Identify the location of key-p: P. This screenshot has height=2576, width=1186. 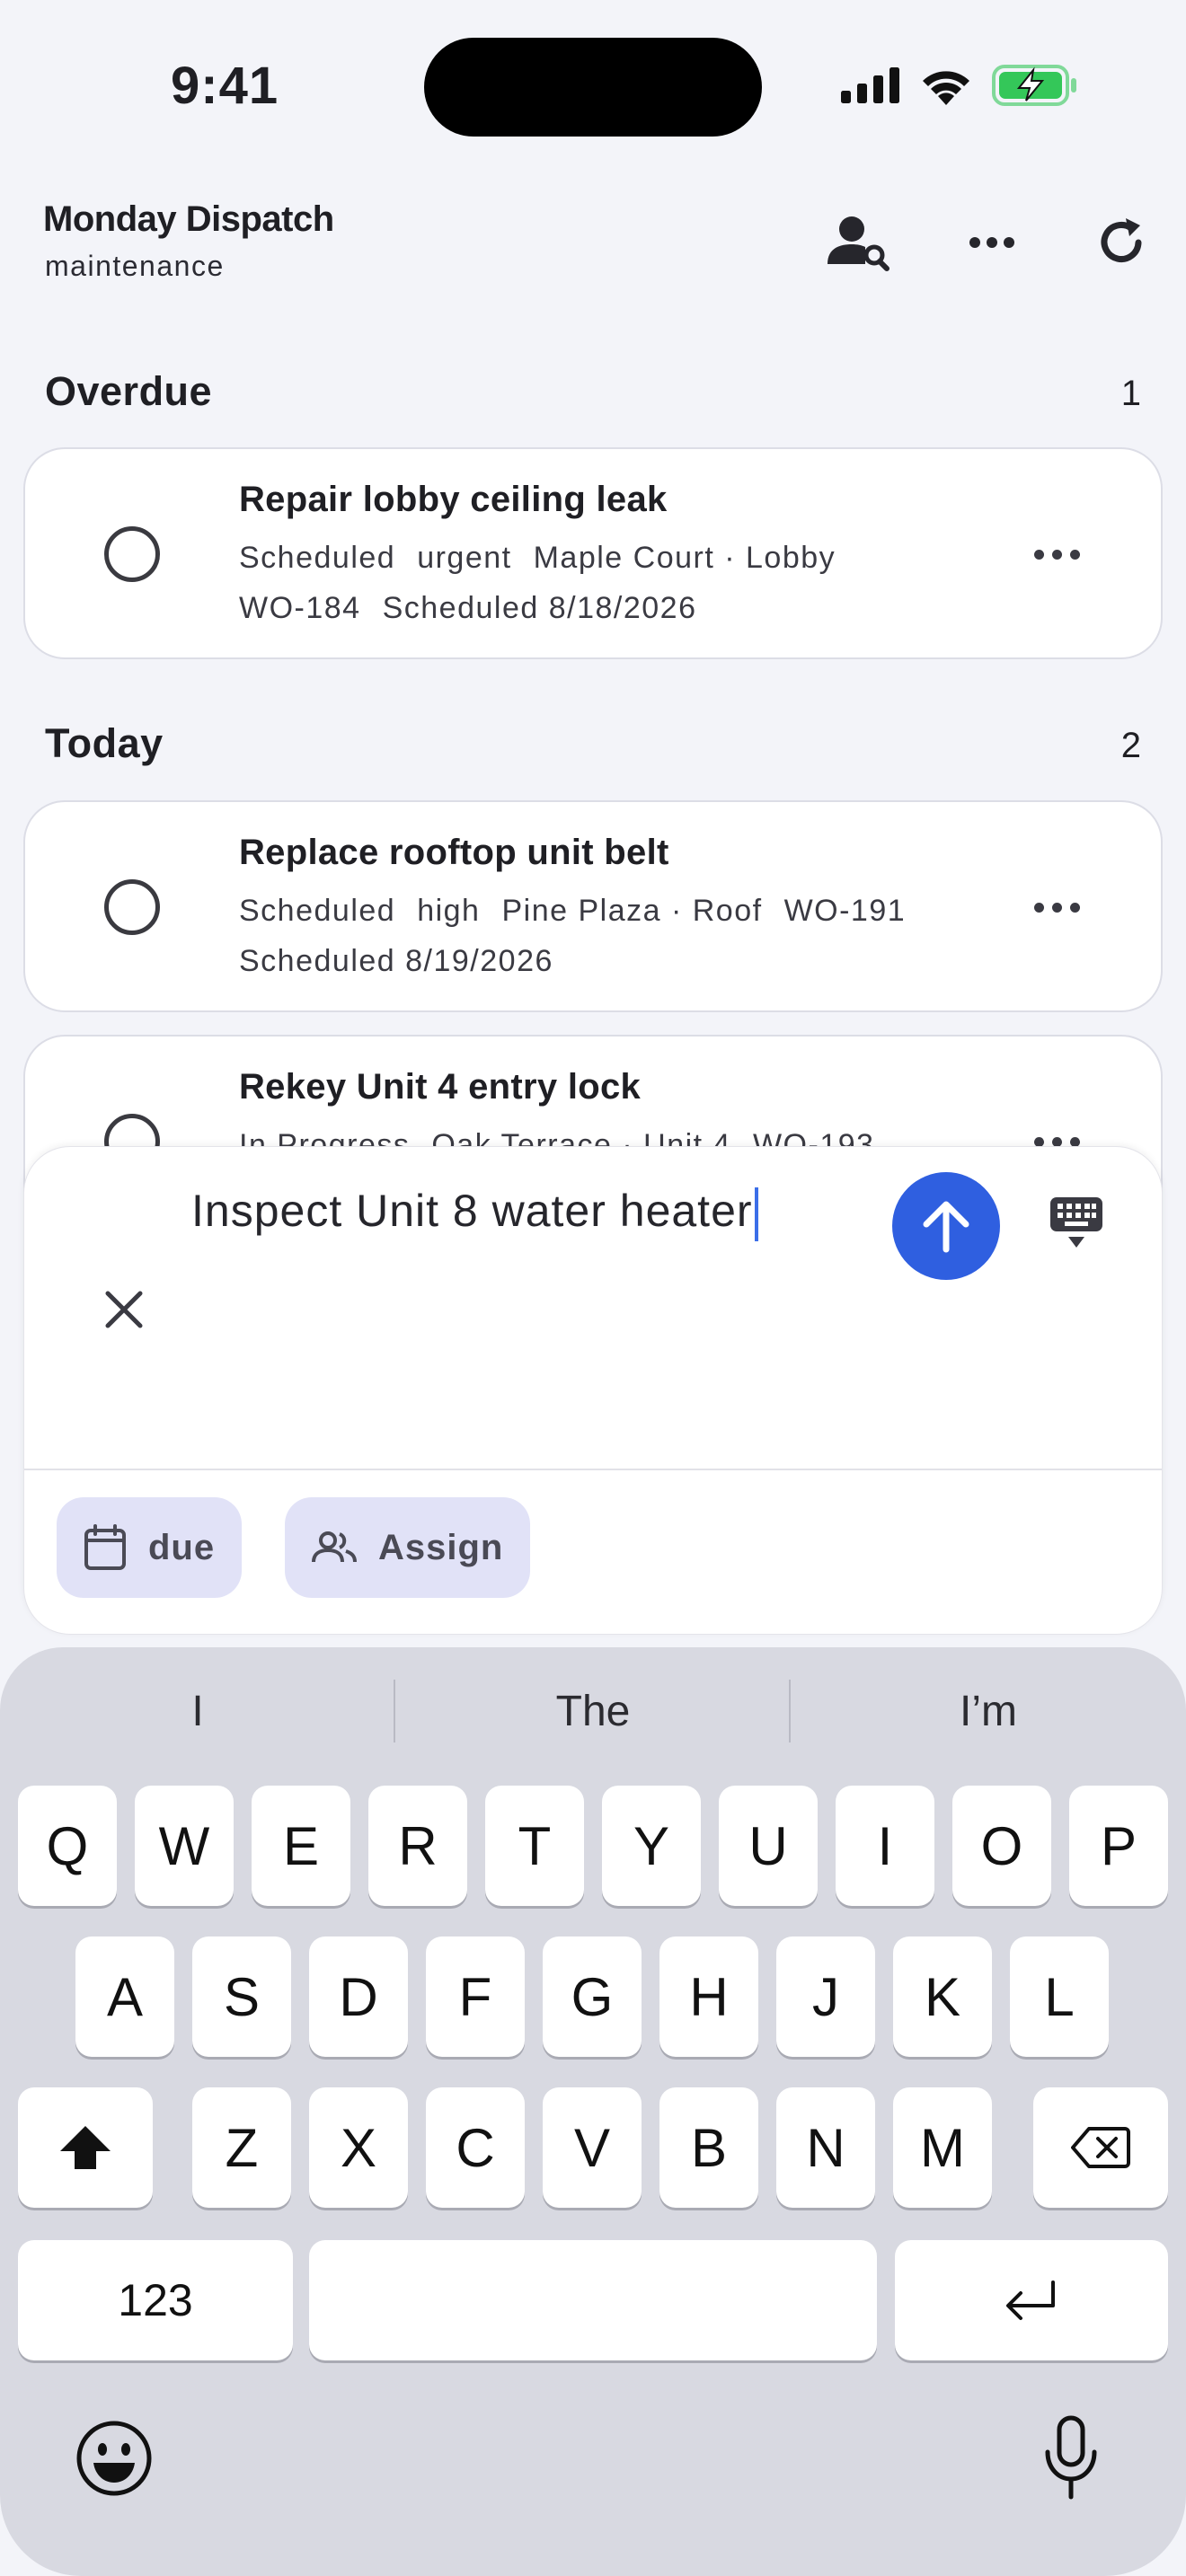
(1118, 1846).